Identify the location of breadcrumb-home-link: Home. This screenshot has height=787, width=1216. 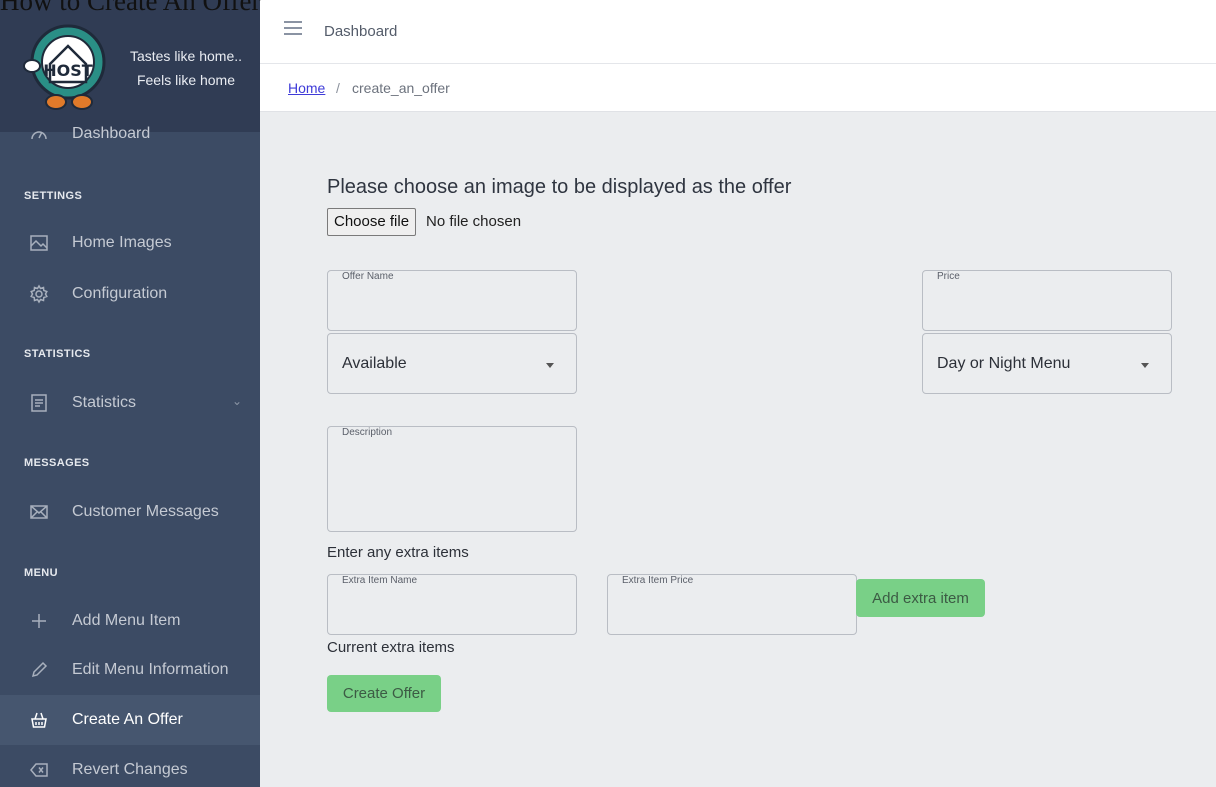
(306, 88).